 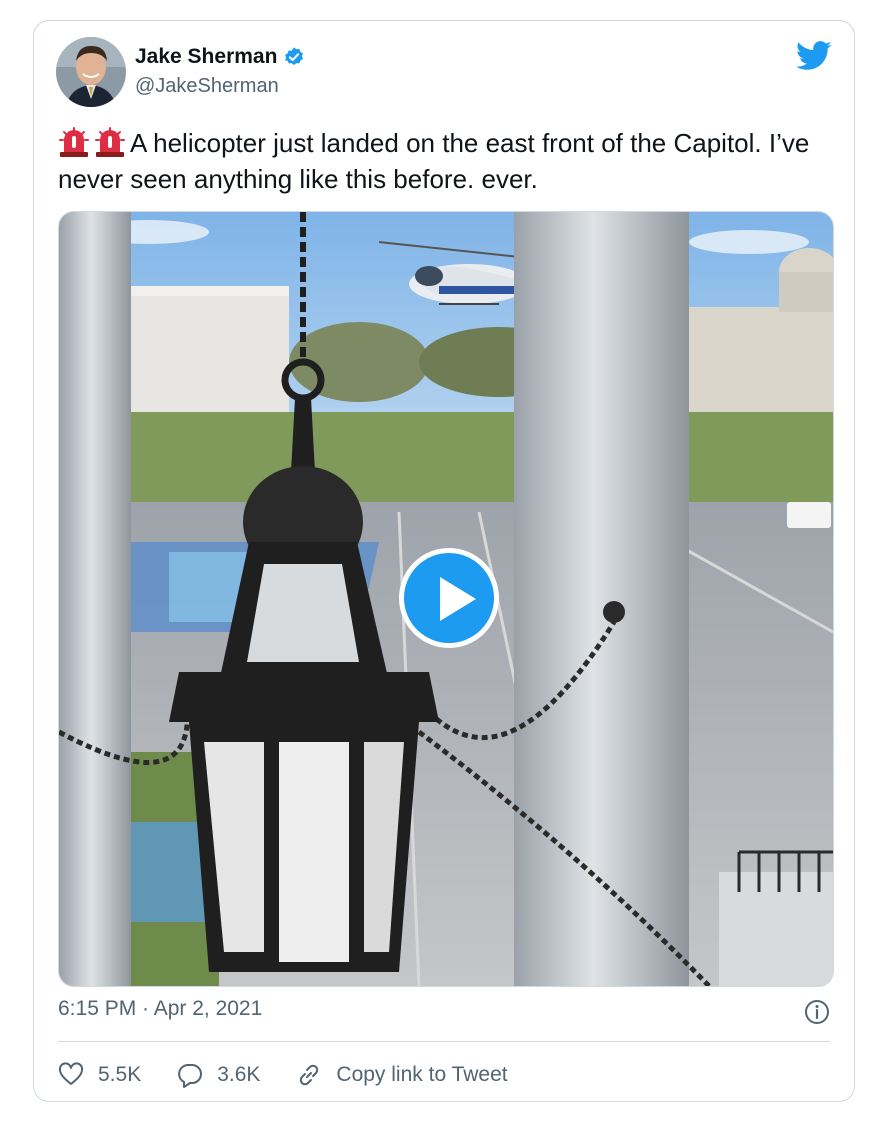 I want to click on copy-link-label: Copy link to Tweet, so click(x=422, y=1074).